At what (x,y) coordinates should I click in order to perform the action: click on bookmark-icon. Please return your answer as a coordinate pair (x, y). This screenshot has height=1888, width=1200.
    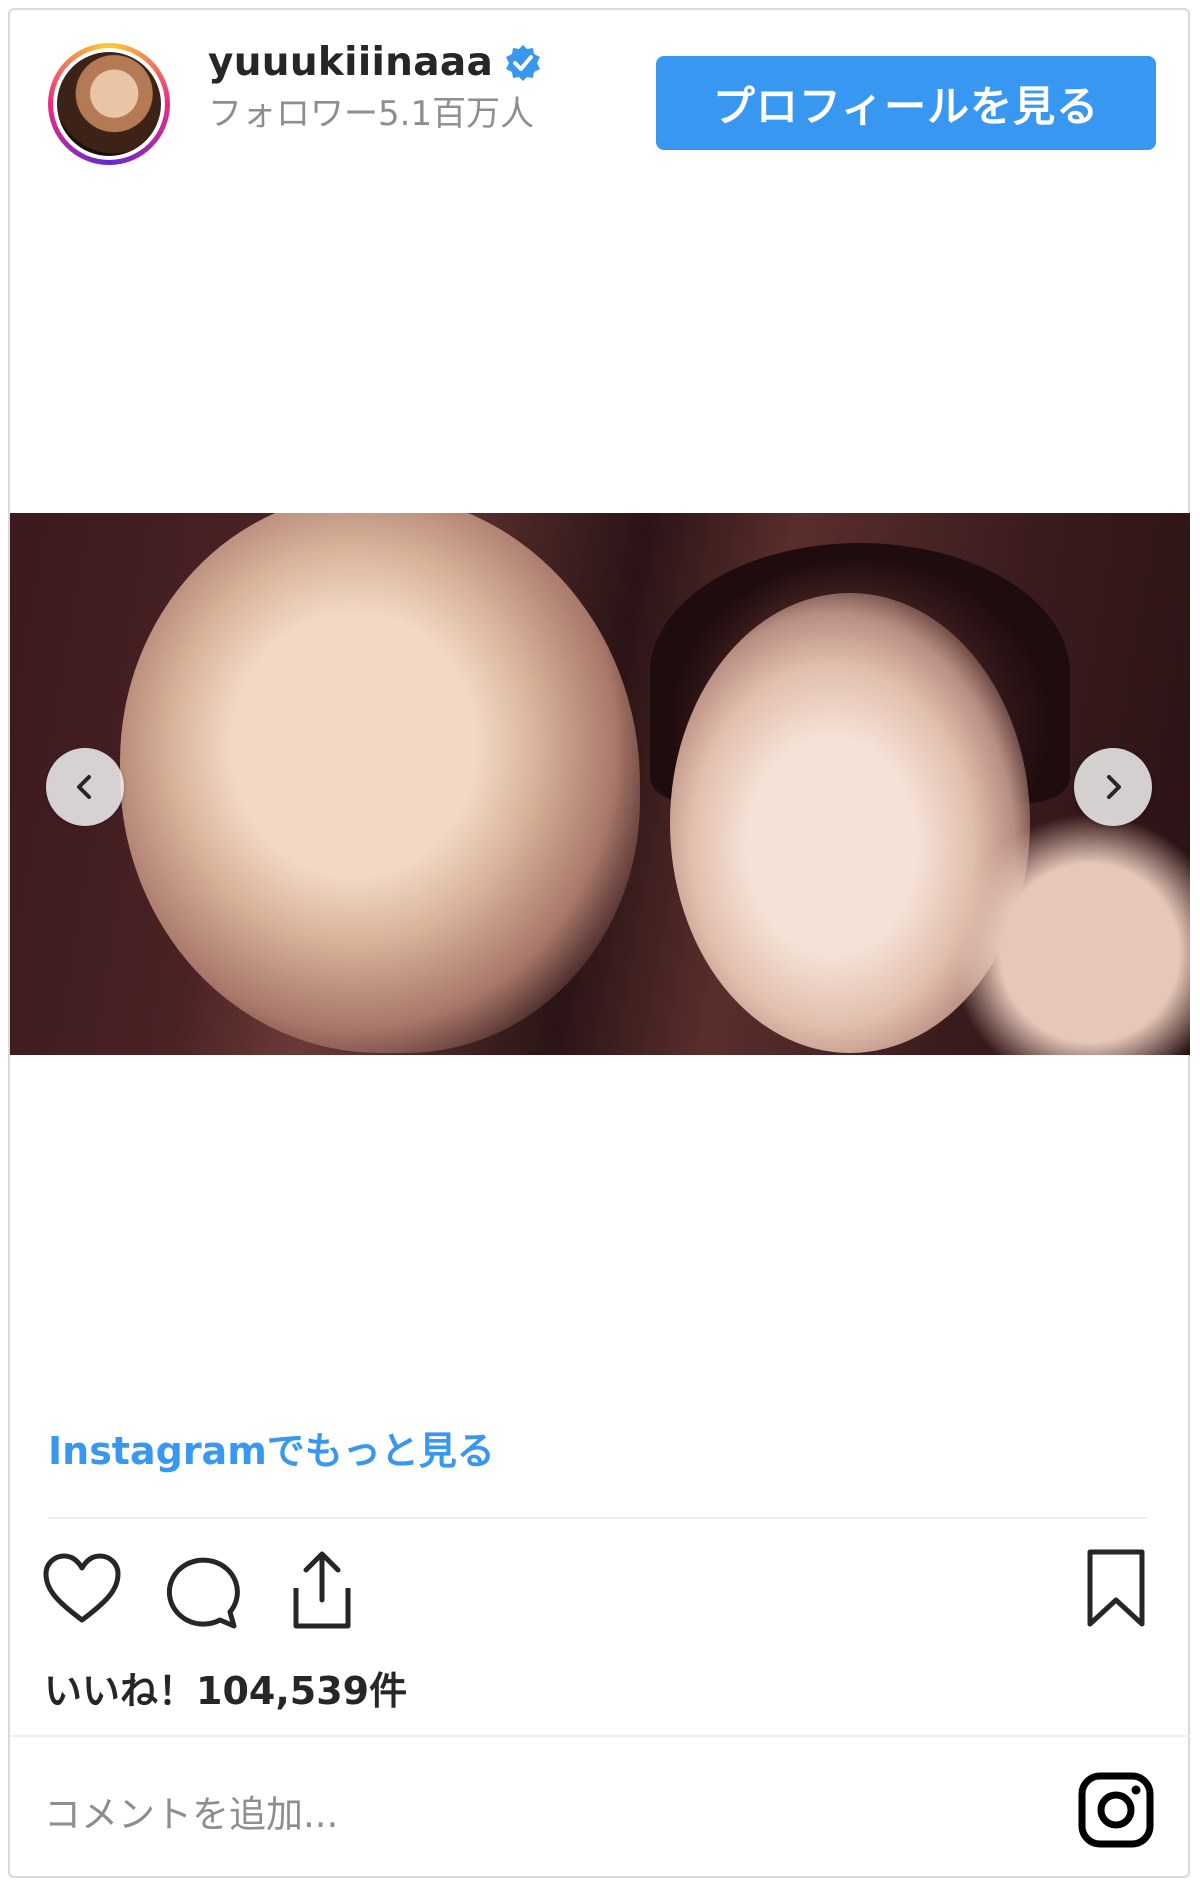
    Looking at the image, I should click on (1116, 1588).